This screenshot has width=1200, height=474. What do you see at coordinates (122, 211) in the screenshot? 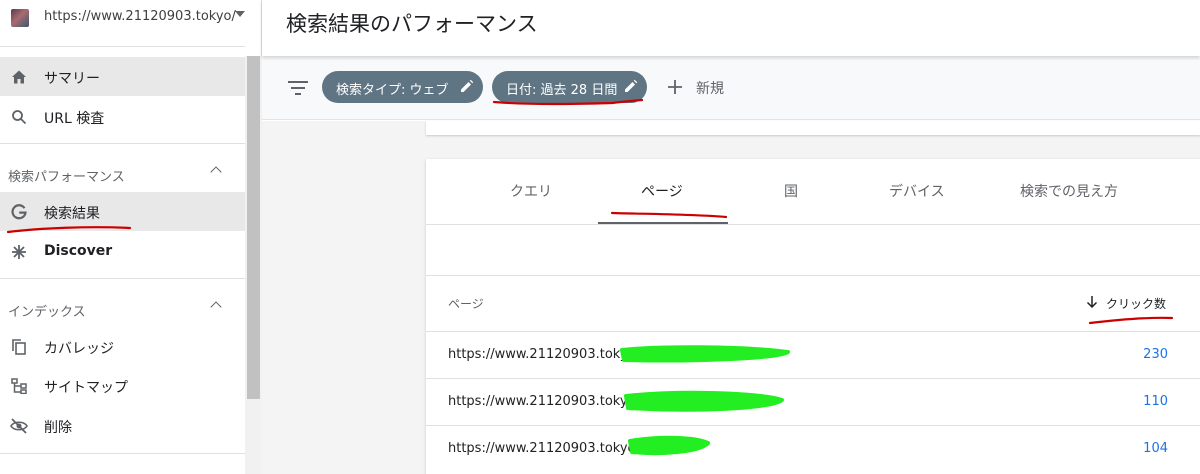
I see `sidebar-item-search-results: 検索結果` at bounding box center [122, 211].